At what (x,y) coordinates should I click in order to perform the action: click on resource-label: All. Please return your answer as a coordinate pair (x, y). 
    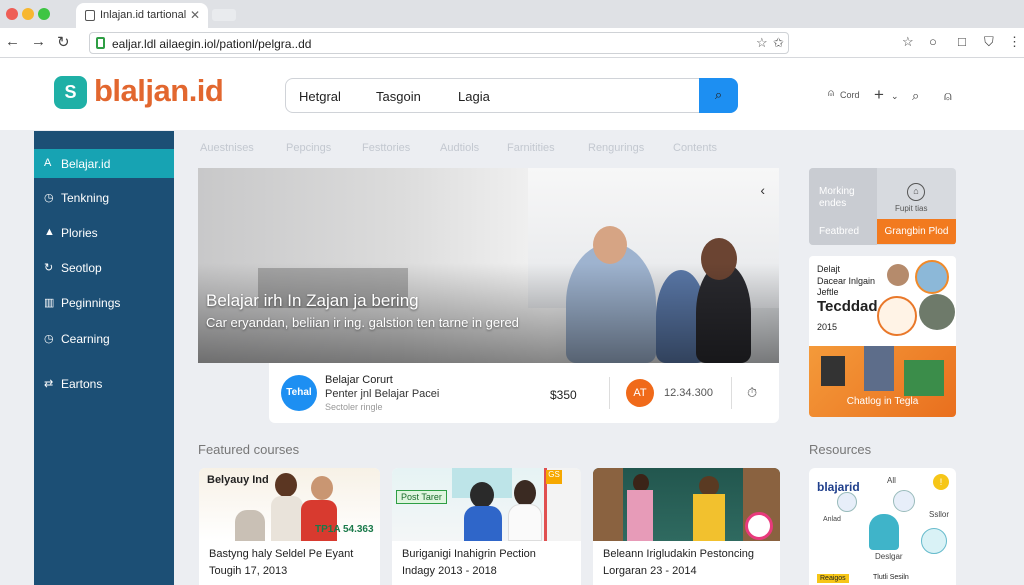
    Looking at the image, I should click on (891, 480).